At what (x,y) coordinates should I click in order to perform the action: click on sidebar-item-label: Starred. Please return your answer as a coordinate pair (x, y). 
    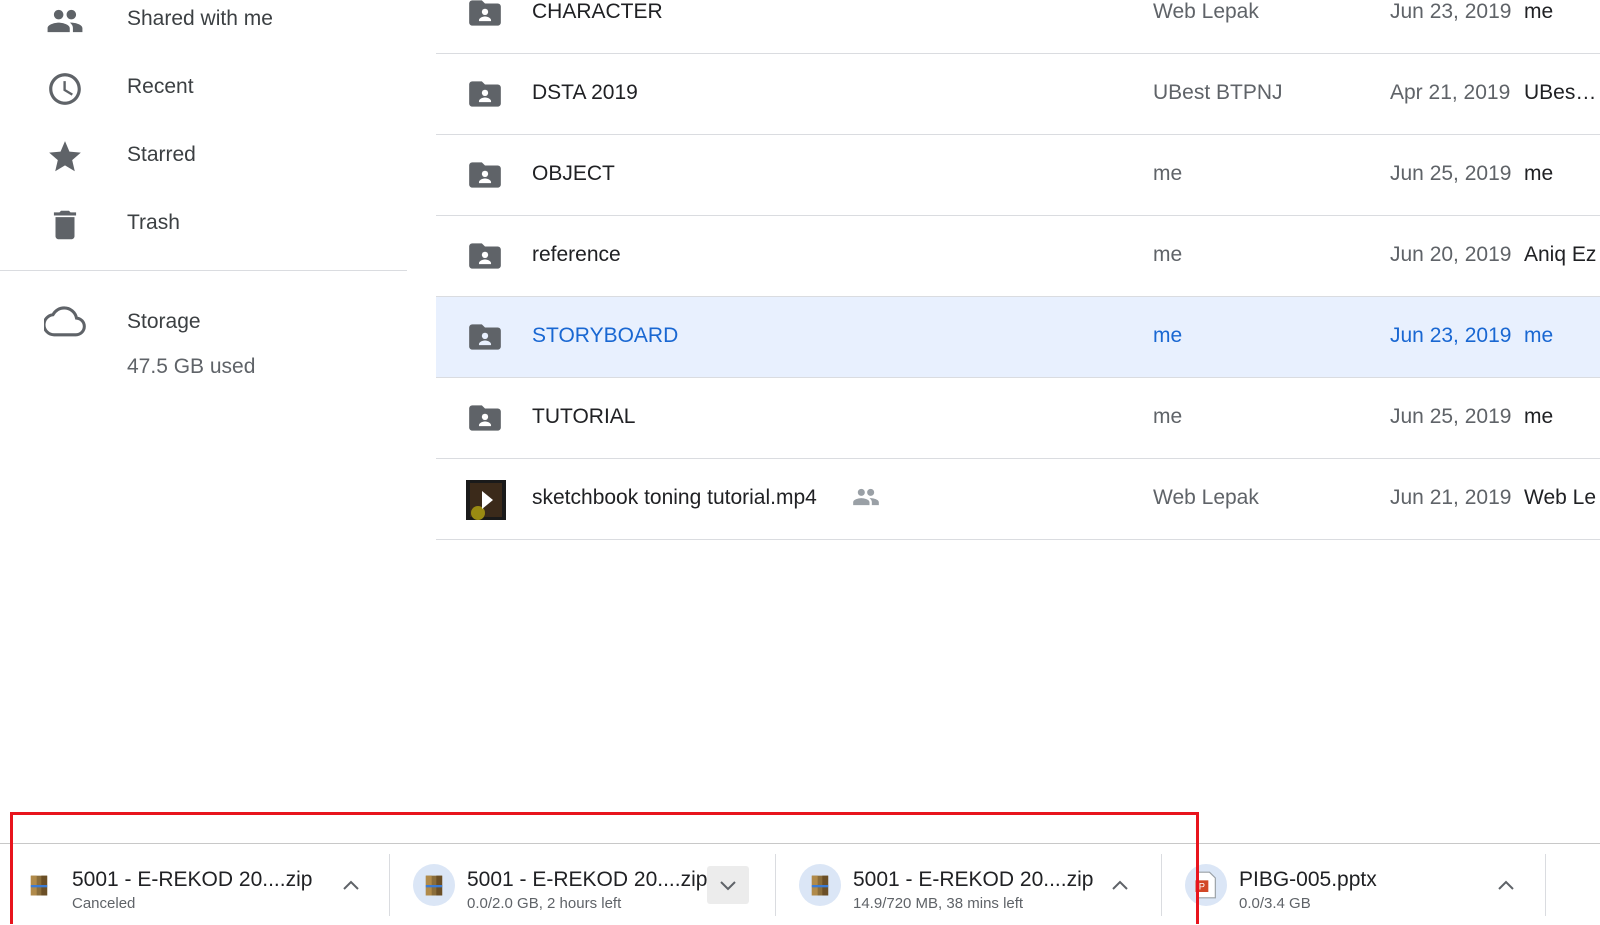
    Looking at the image, I should click on (161, 154).